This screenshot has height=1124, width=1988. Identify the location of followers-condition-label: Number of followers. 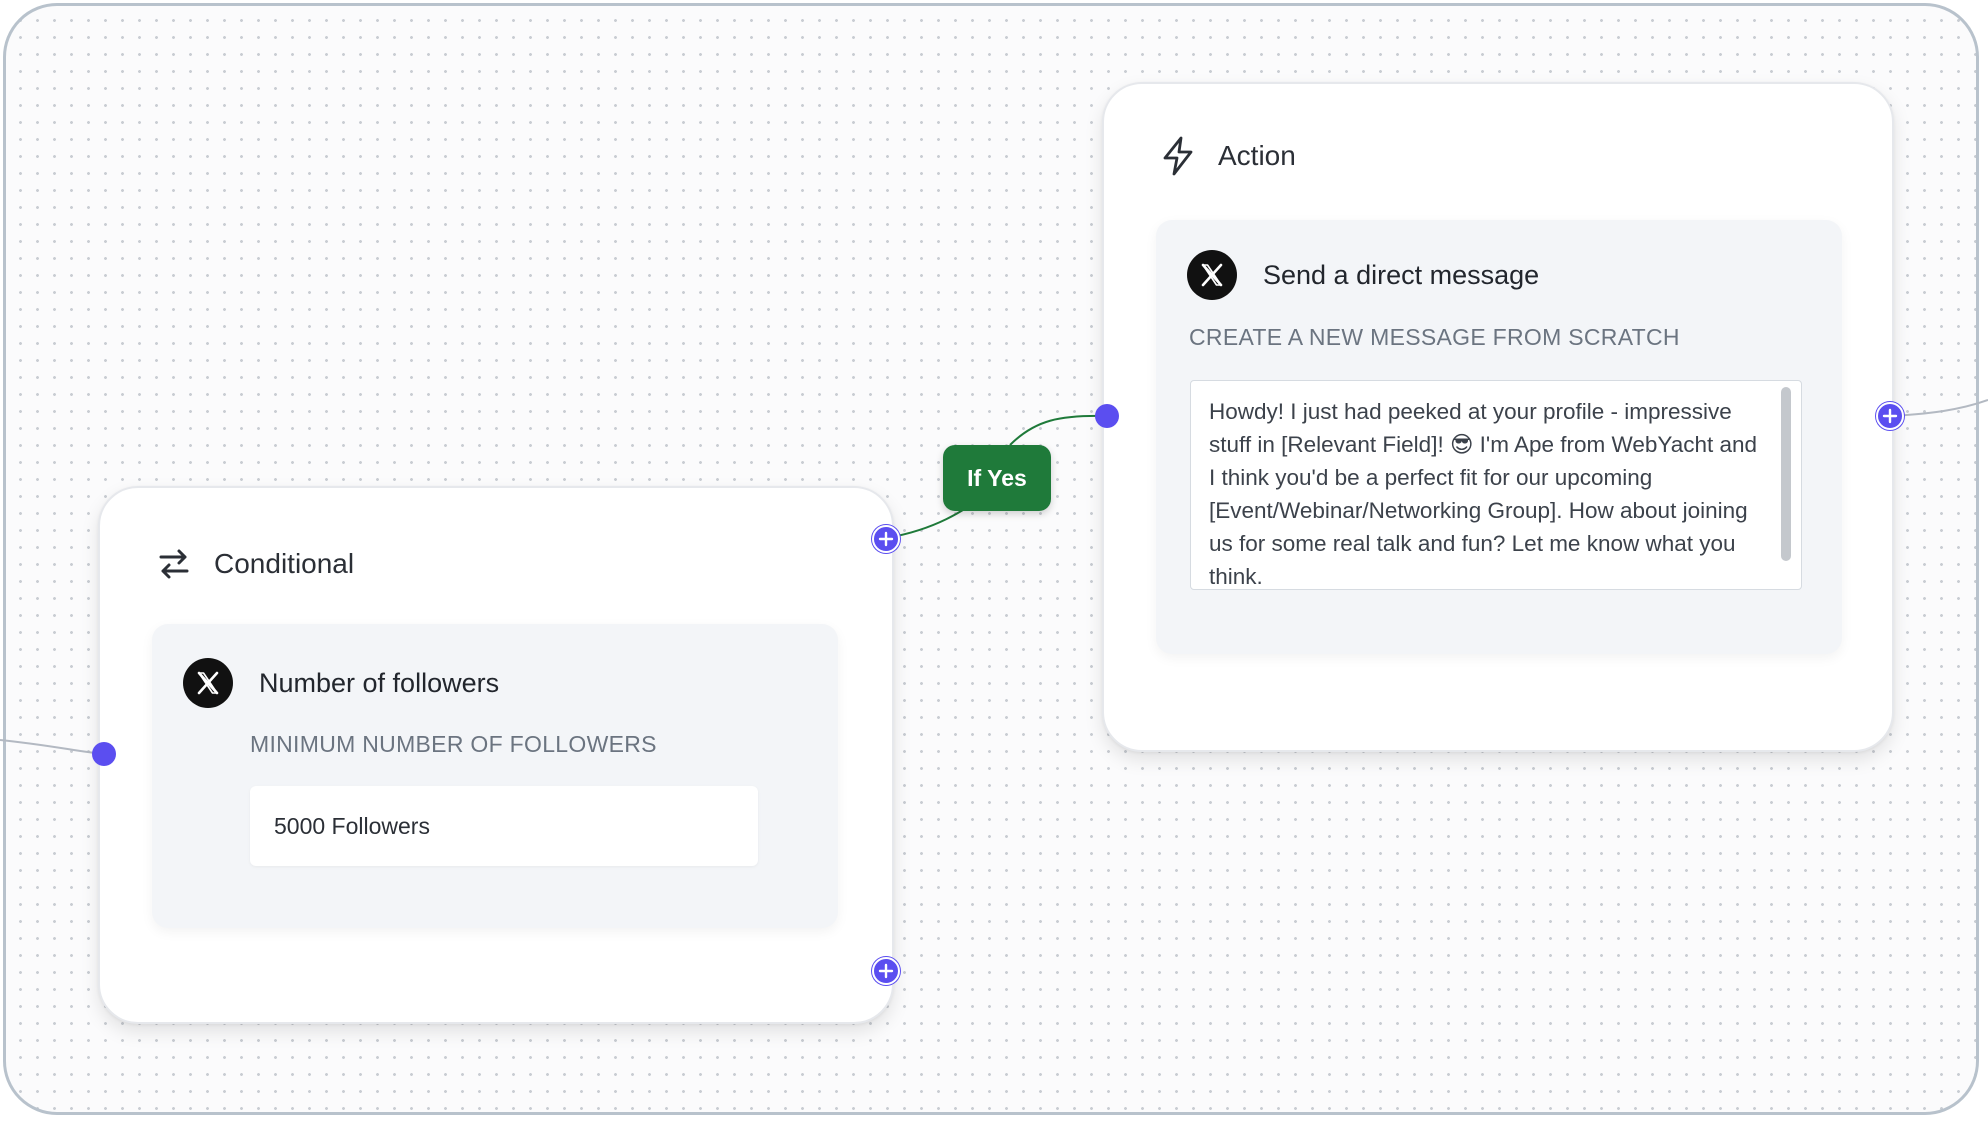
(379, 682).